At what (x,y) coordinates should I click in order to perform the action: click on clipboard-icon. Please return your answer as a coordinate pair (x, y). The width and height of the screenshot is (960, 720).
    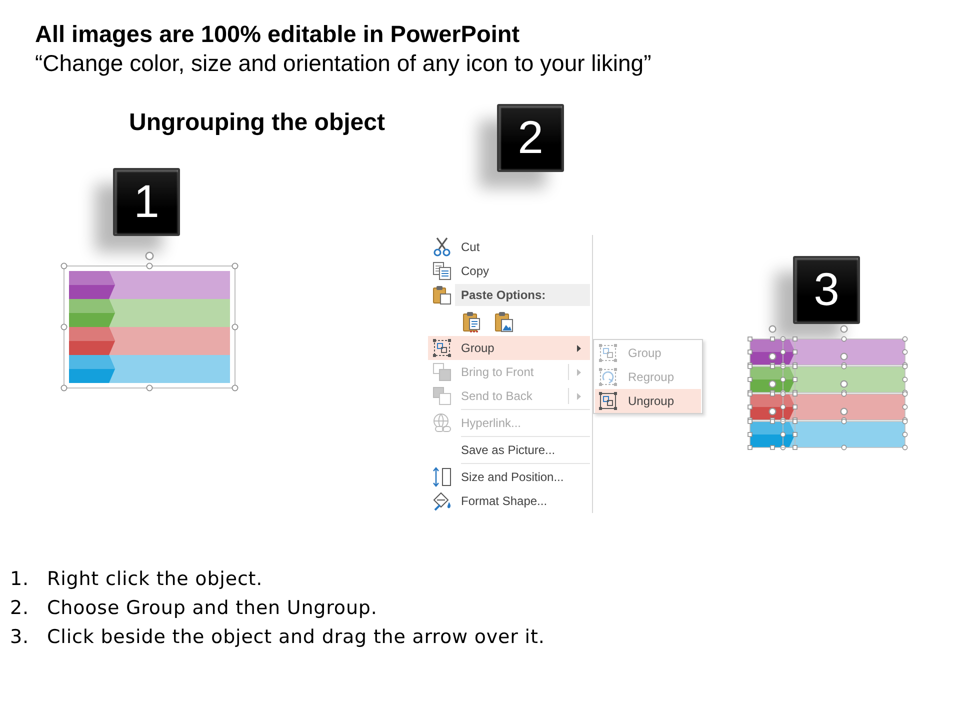
    Looking at the image, I should click on (442, 295).